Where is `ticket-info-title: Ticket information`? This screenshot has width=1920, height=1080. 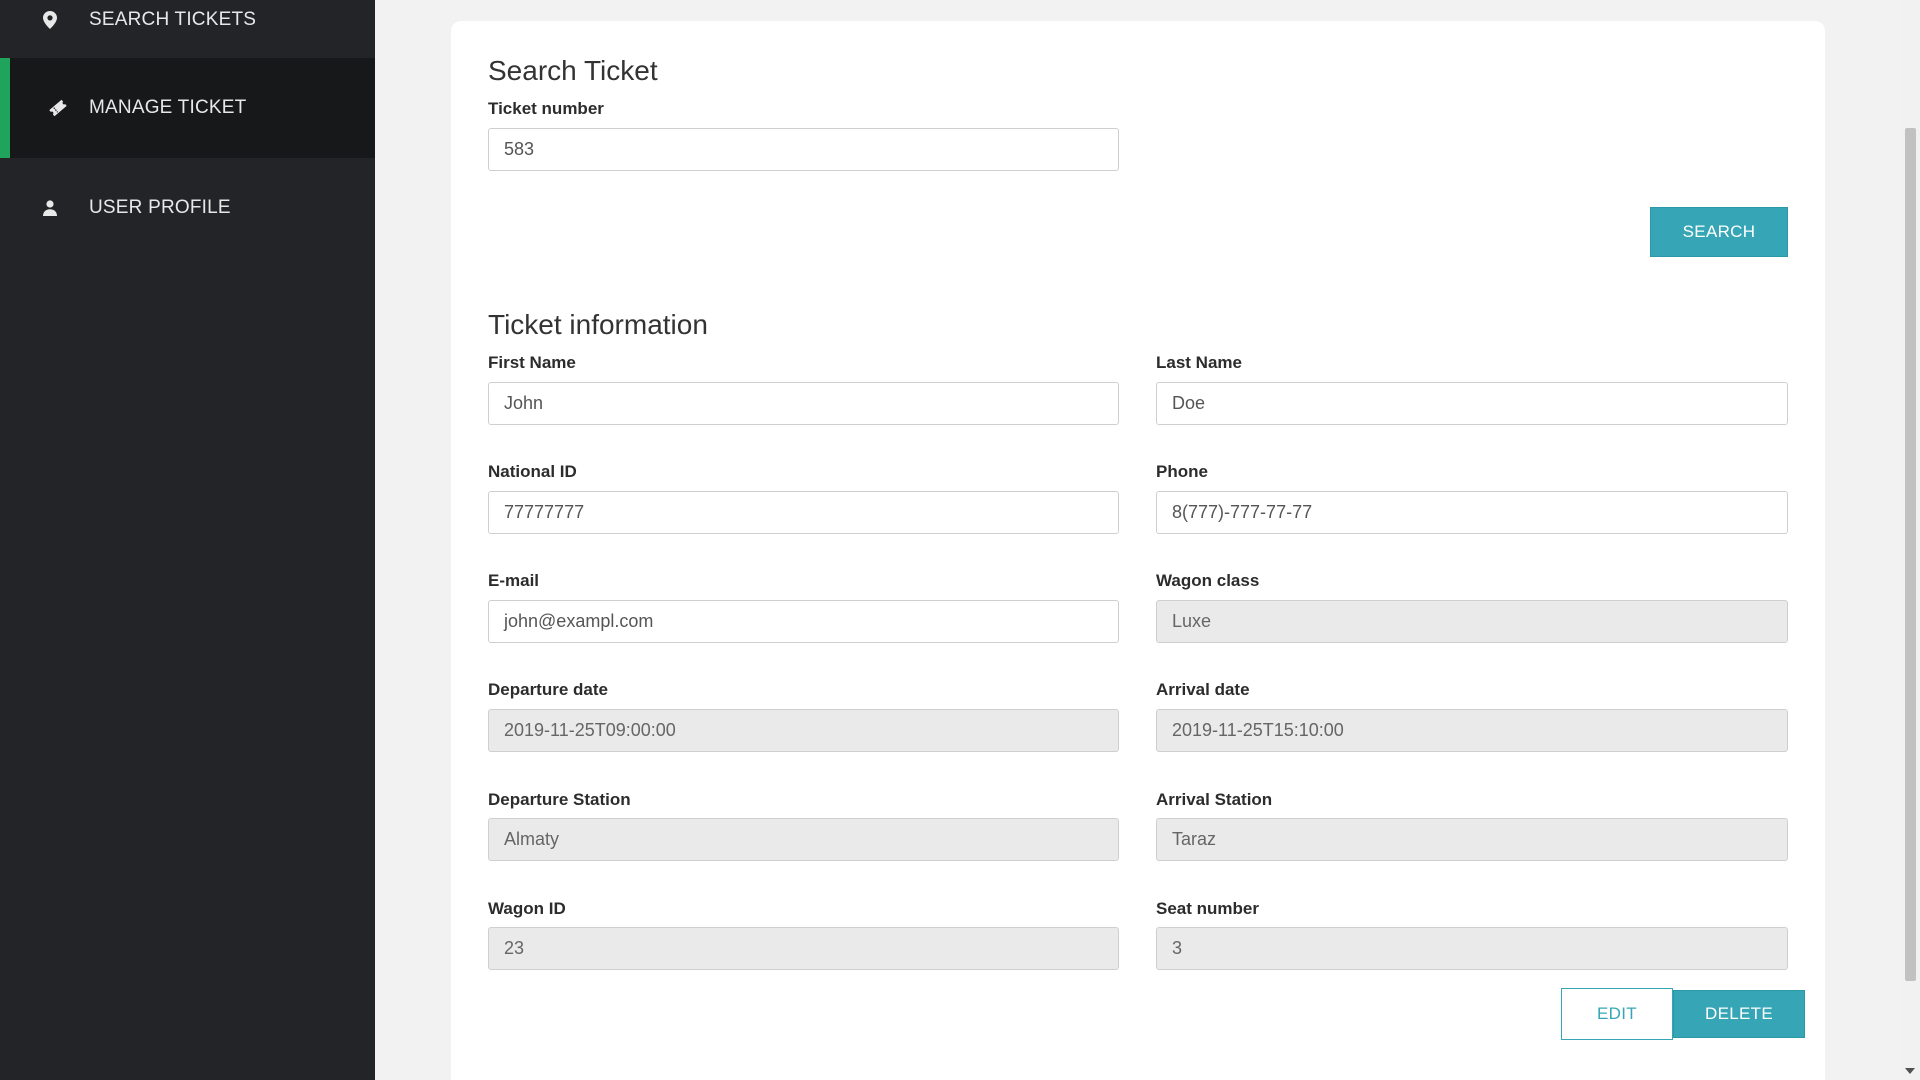 ticket-info-title: Ticket information is located at coordinates (598, 324).